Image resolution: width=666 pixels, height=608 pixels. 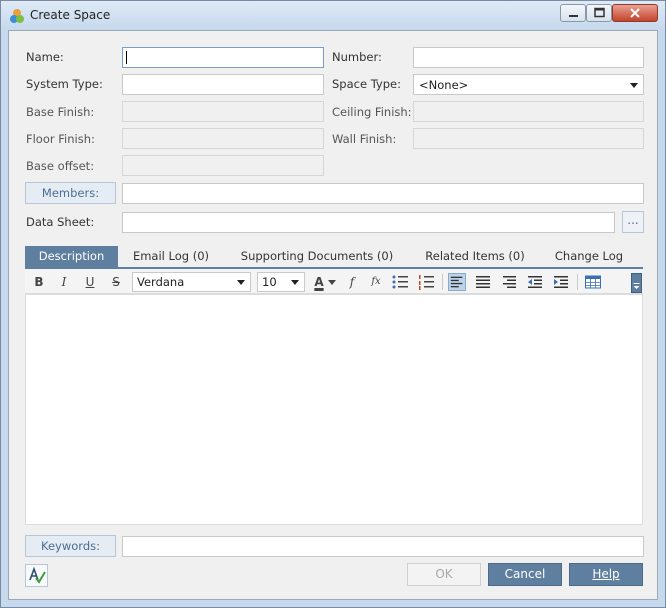 I want to click on text-caret, so click(x=126, y=57).